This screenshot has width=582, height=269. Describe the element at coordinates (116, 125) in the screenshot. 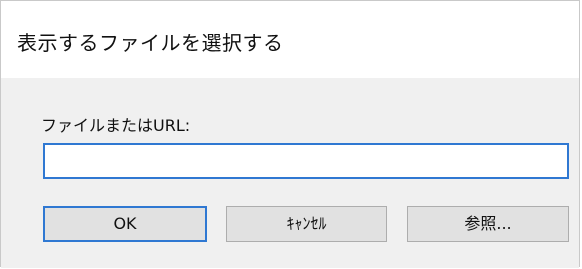

I see `file-or-url-label: ファイルまたはURL:` at that location.